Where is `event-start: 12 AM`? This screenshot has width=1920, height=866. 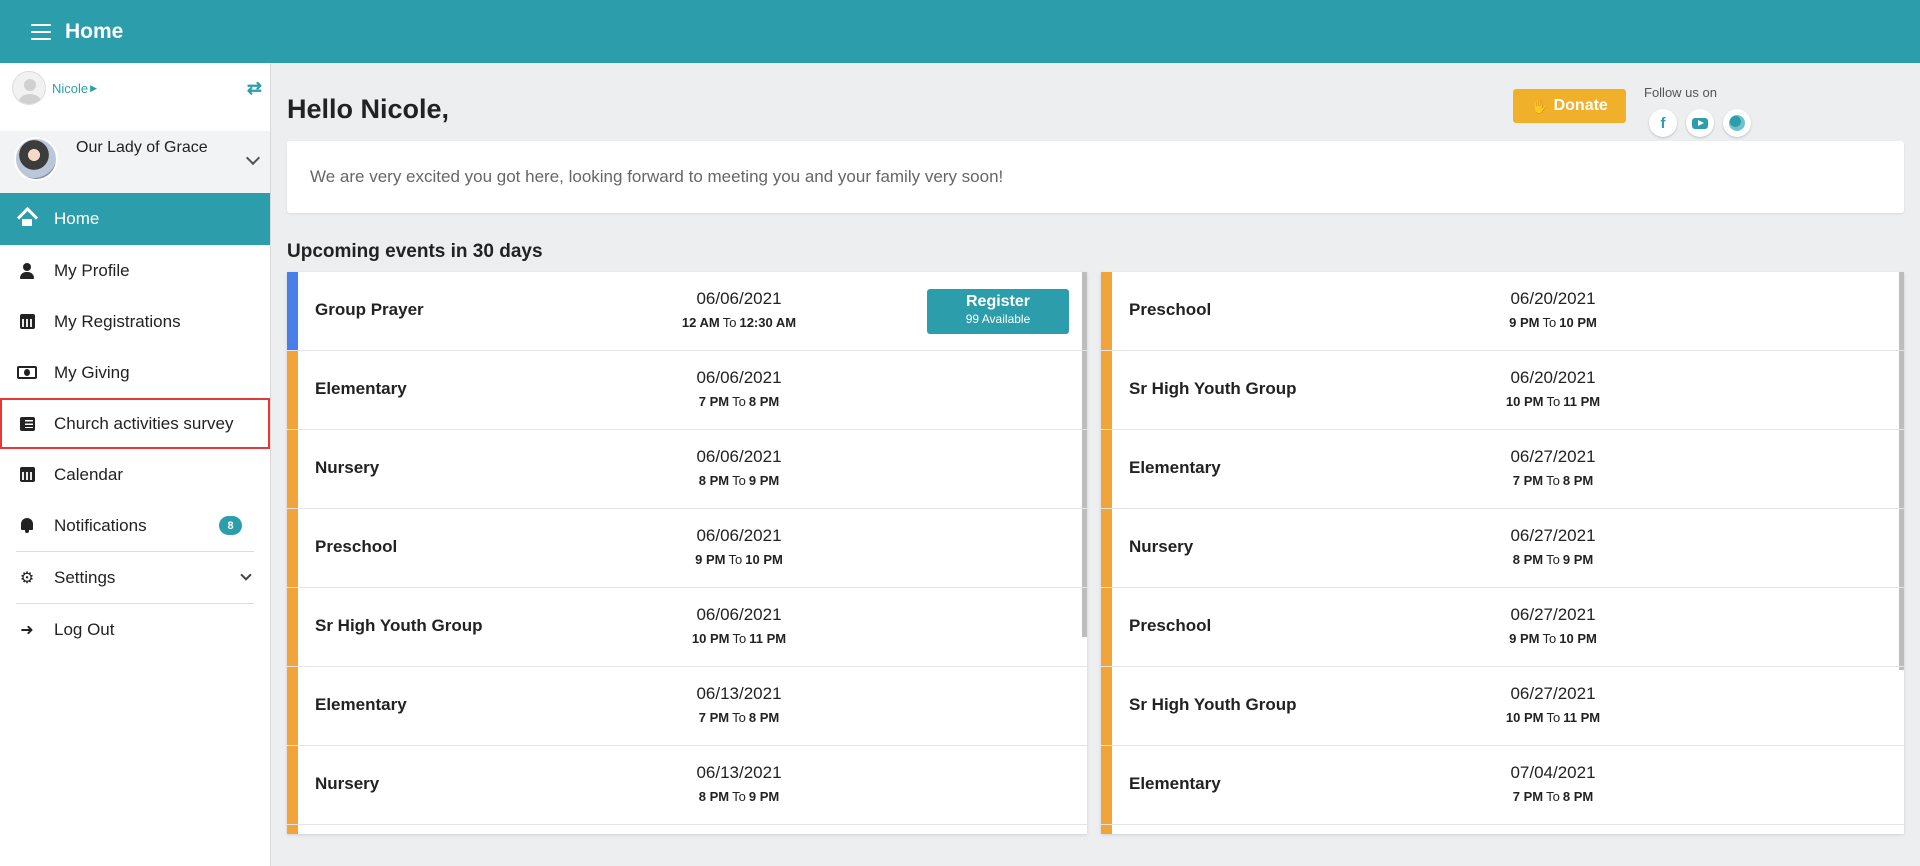
event-start: 12 AM is located at coordinates (700, 322).